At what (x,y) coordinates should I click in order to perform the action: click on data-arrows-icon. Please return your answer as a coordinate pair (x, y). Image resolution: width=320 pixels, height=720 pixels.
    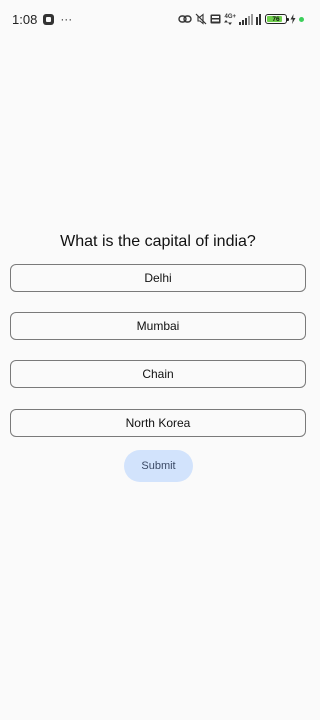
    Looking at the image, I should click on (228, 22).